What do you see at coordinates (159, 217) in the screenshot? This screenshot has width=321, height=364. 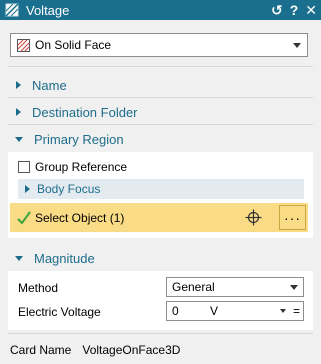 I see `select-object-row: Select Object (1) ···` at bounding box center [159, 217].